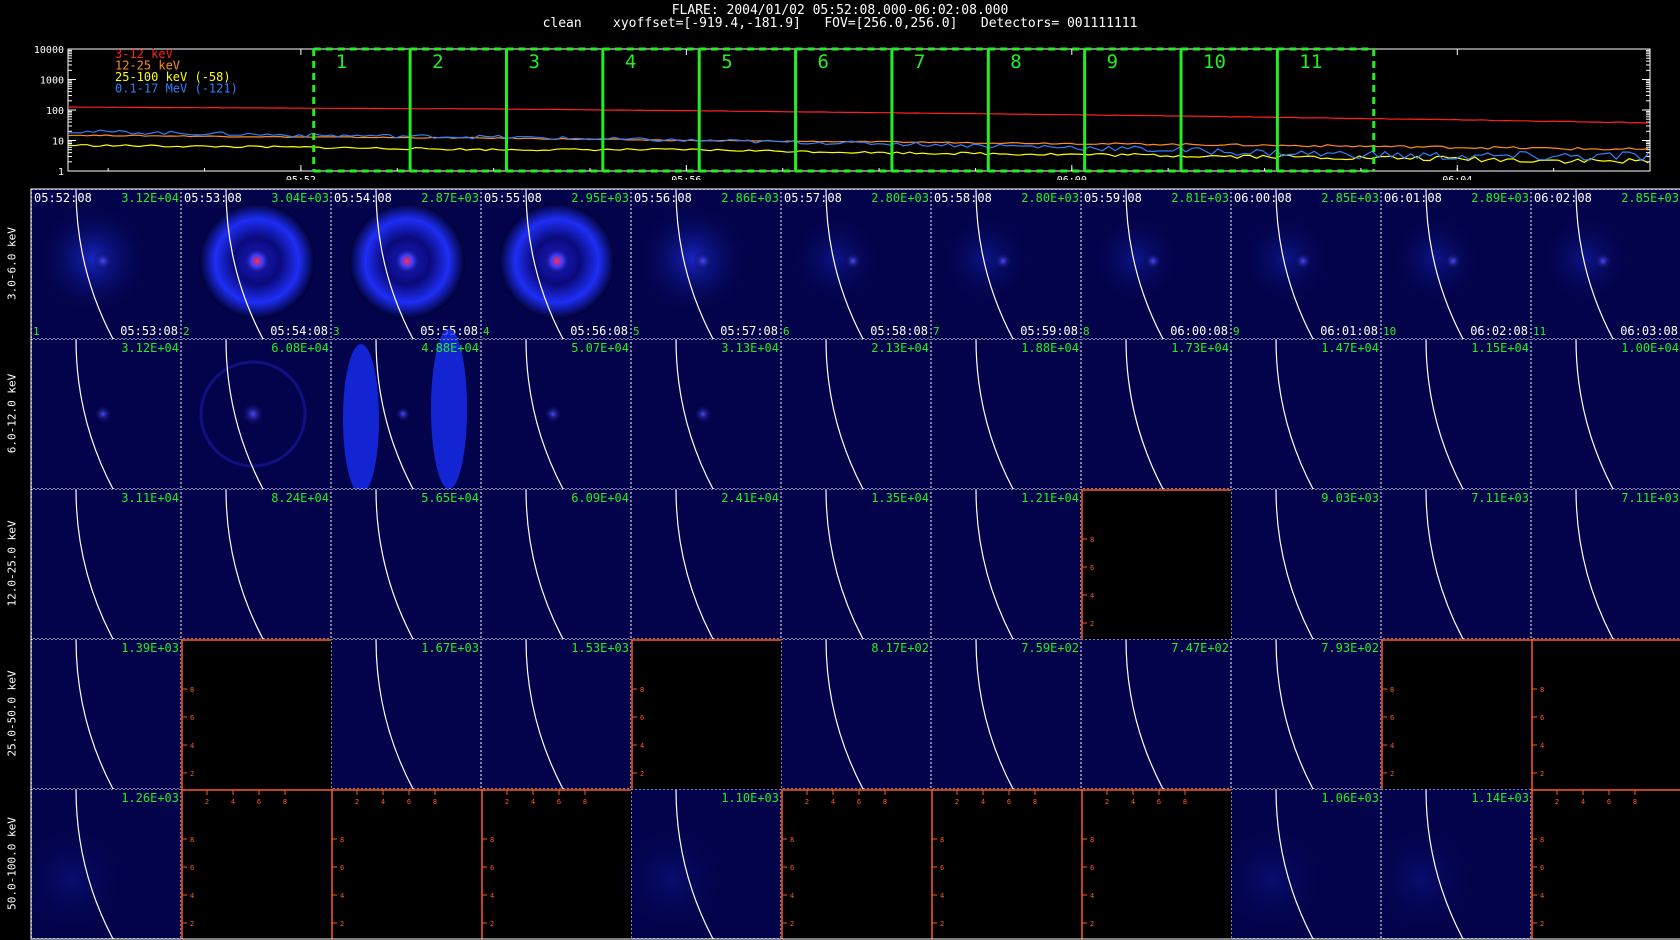 This screenshot has width=1680, height=940. What do you see at coordinates (936, 331) in the screenshot?
I see `interval-number: 7` at bounding box center [936, 331].